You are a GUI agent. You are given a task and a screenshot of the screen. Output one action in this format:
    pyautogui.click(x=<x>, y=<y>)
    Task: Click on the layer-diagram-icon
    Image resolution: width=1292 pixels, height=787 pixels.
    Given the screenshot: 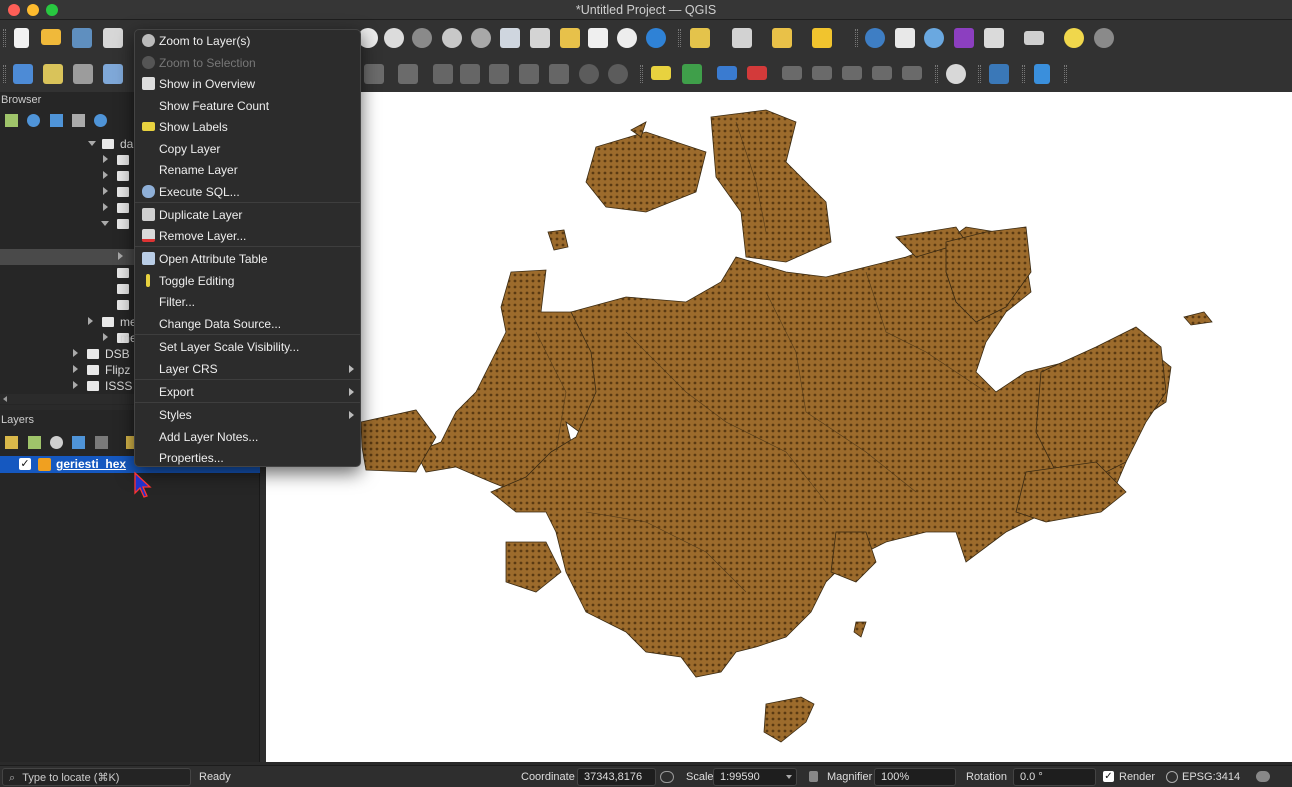 What is the action you would take?
    pyautogui.click(x=692, y=74)
    